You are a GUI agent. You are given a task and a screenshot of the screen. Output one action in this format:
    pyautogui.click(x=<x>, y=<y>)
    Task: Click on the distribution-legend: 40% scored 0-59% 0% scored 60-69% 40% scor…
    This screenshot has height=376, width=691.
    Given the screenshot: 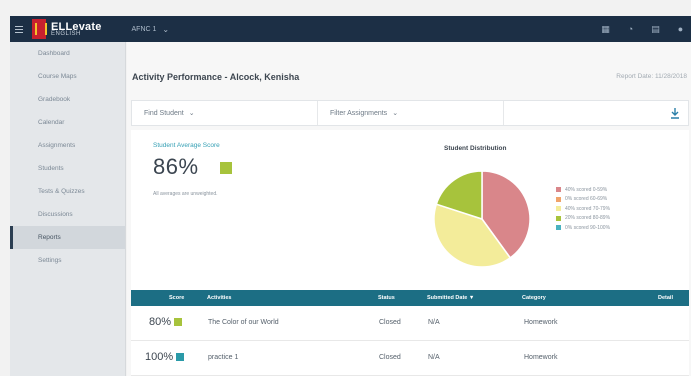 What is the action you would take?
    pyautogui.click(x=583, y=209)
    